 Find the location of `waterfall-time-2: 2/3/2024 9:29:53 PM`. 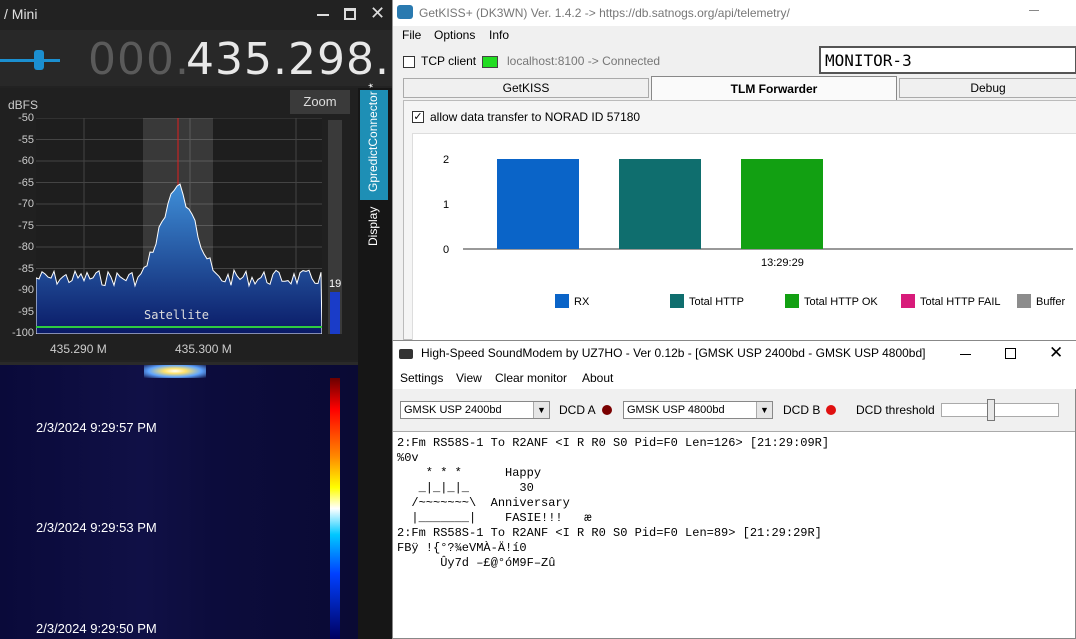

waterfall-time-2: 2/3/2024 9:29:53 PM is located at coordinates (96, 527).